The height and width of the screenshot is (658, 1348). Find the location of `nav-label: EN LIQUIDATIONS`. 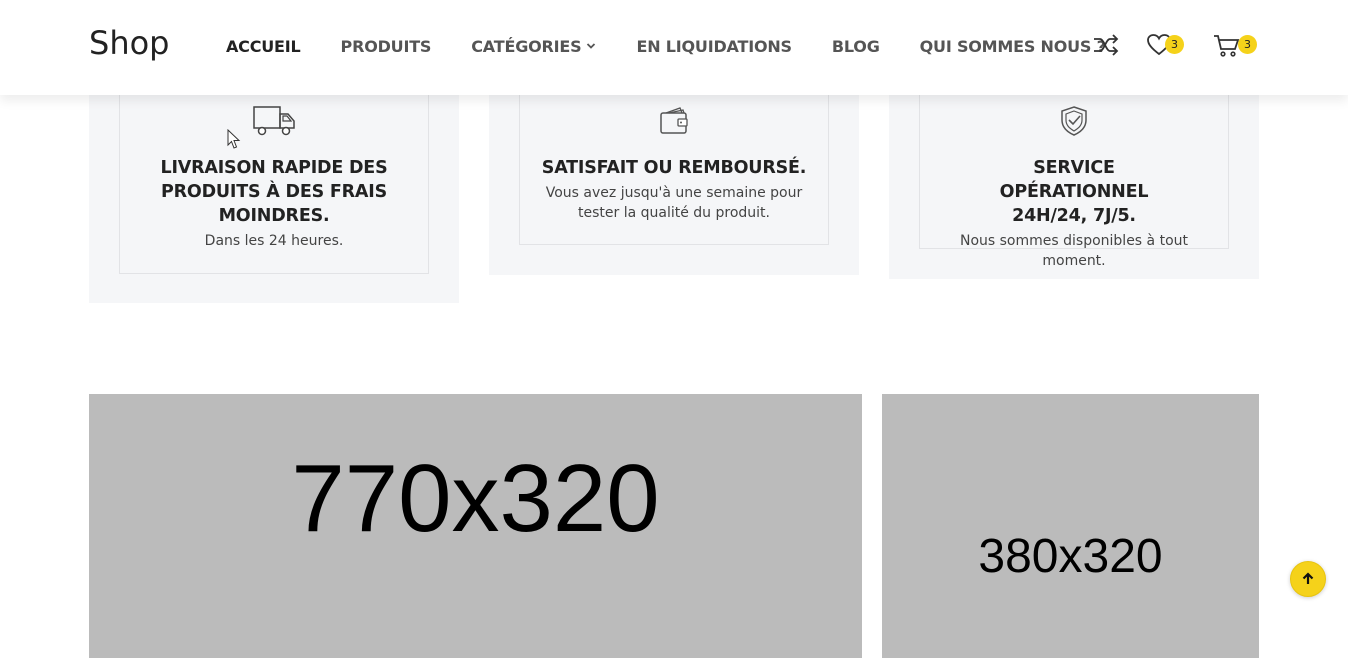

nav-label: EN LIQUIDATIONS is located at coordinates (714, 46).